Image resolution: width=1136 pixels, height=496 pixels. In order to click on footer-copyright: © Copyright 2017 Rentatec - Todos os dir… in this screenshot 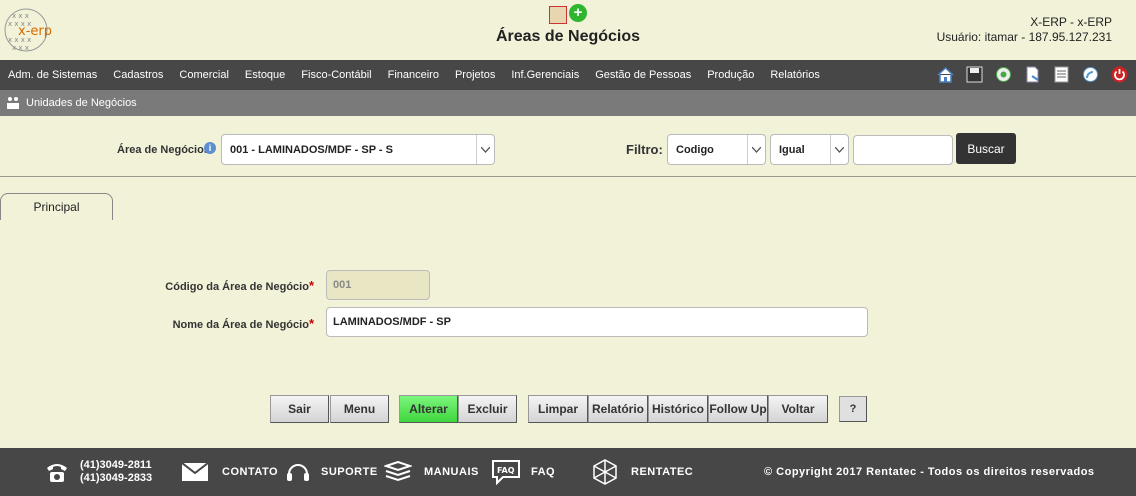, I will do `click(929, 472)`.